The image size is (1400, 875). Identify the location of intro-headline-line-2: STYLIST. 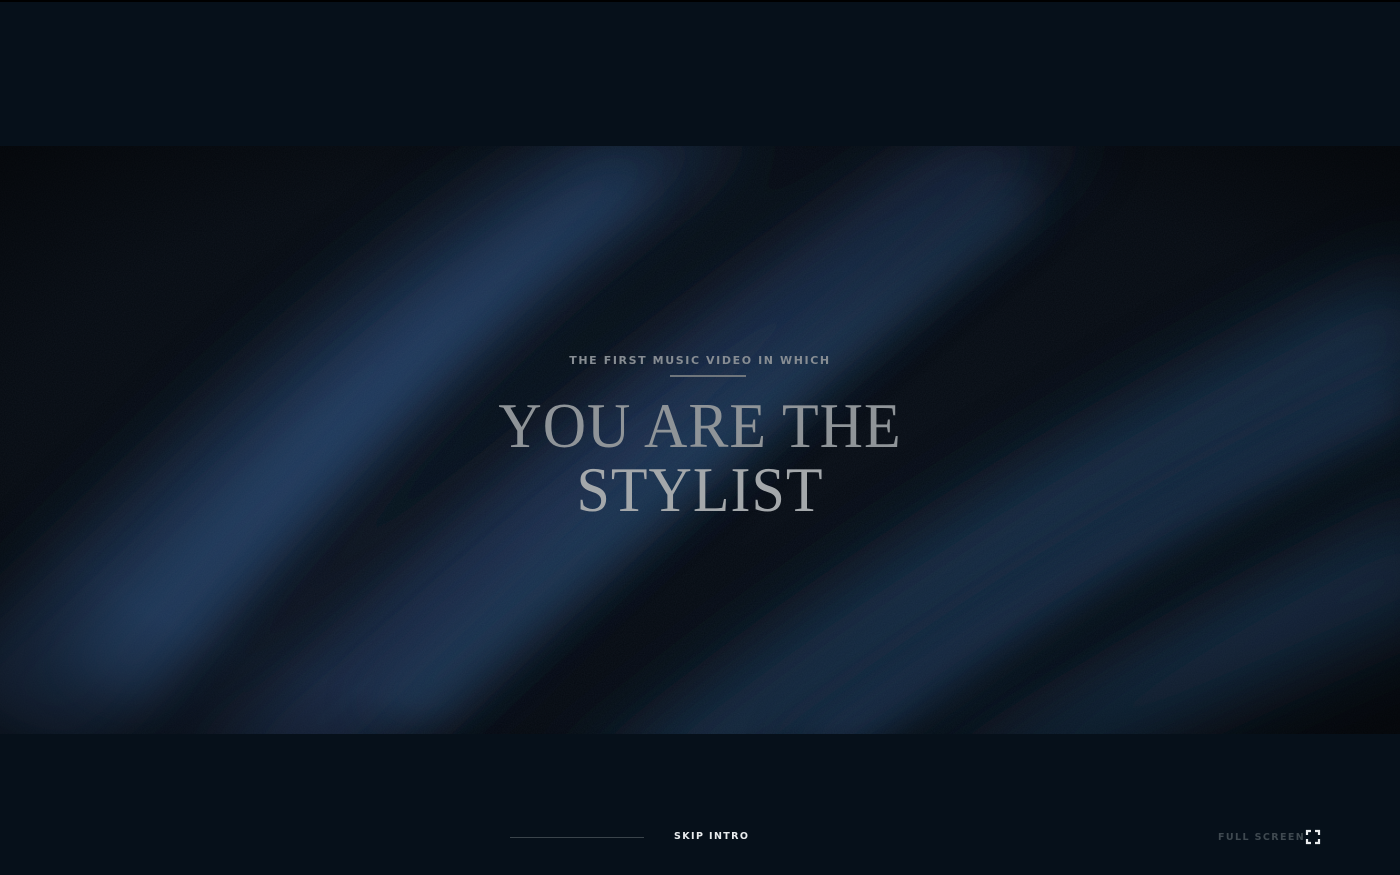
(700, 490).